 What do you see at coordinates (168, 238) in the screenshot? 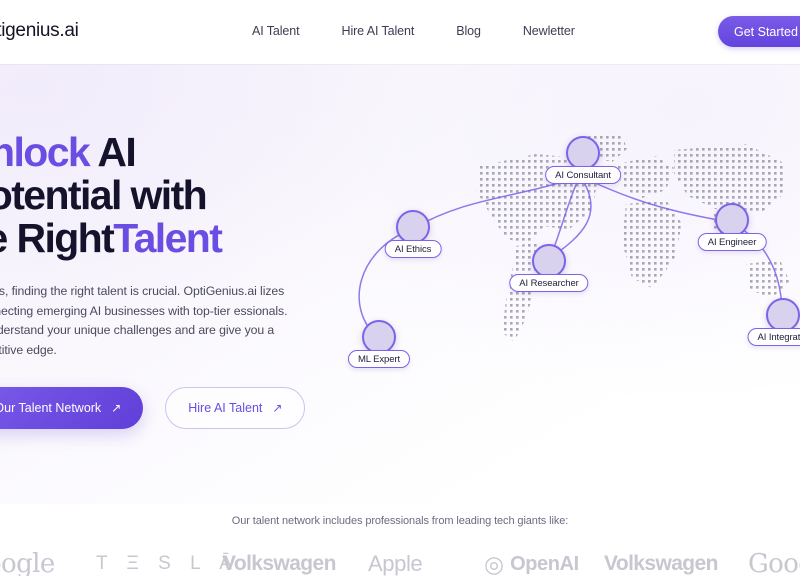
I see `headline-accent-talent: Talent` at bounding box center [168, 238].